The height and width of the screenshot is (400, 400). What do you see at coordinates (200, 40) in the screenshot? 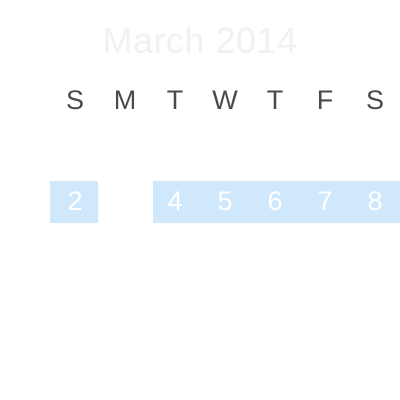
I see `month-title: March 2014` at bounding box center [200, 40].